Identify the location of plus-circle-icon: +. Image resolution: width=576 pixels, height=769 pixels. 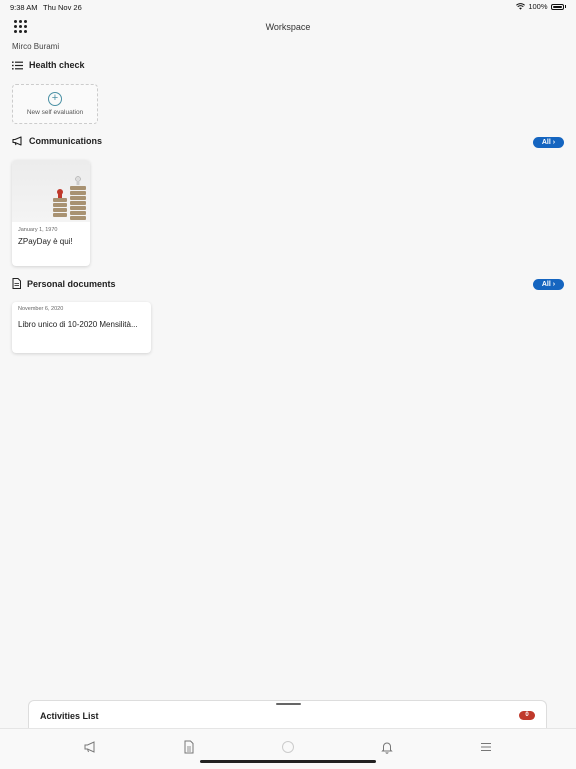
(55, 99).